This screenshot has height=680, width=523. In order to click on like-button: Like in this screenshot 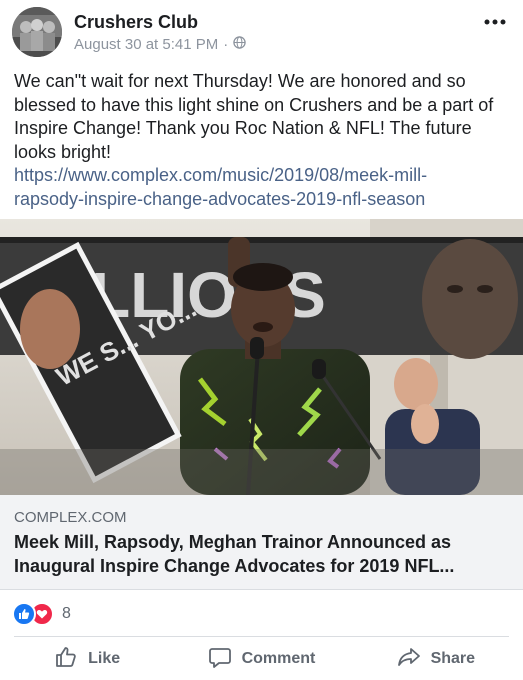, I will do `click(87, 659)`.